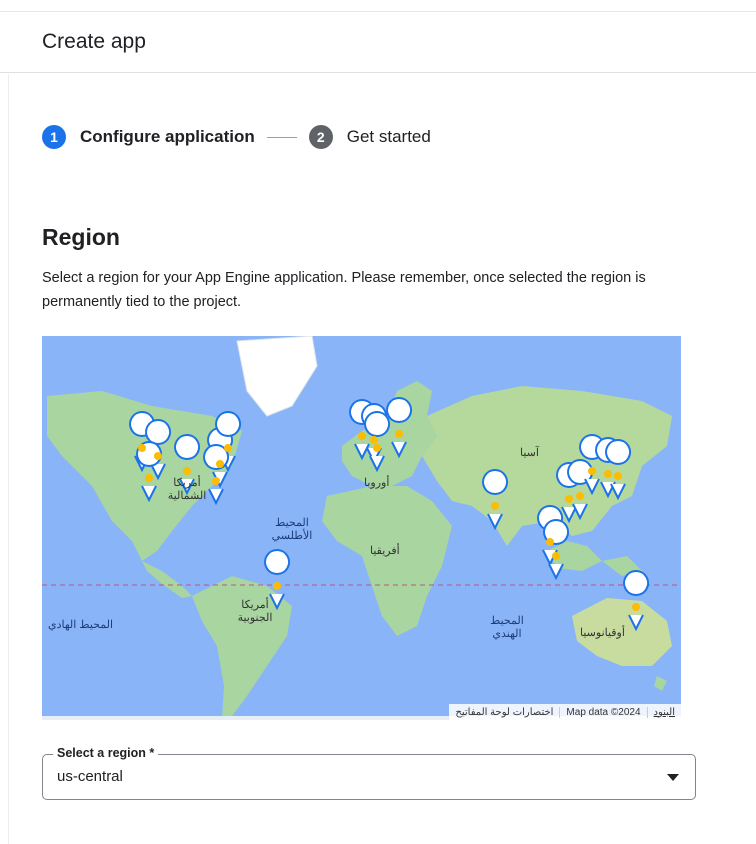 Image resolution: width=756 pixels, height=844 pixels. I want to click on nav-divider, so click(8, 459).